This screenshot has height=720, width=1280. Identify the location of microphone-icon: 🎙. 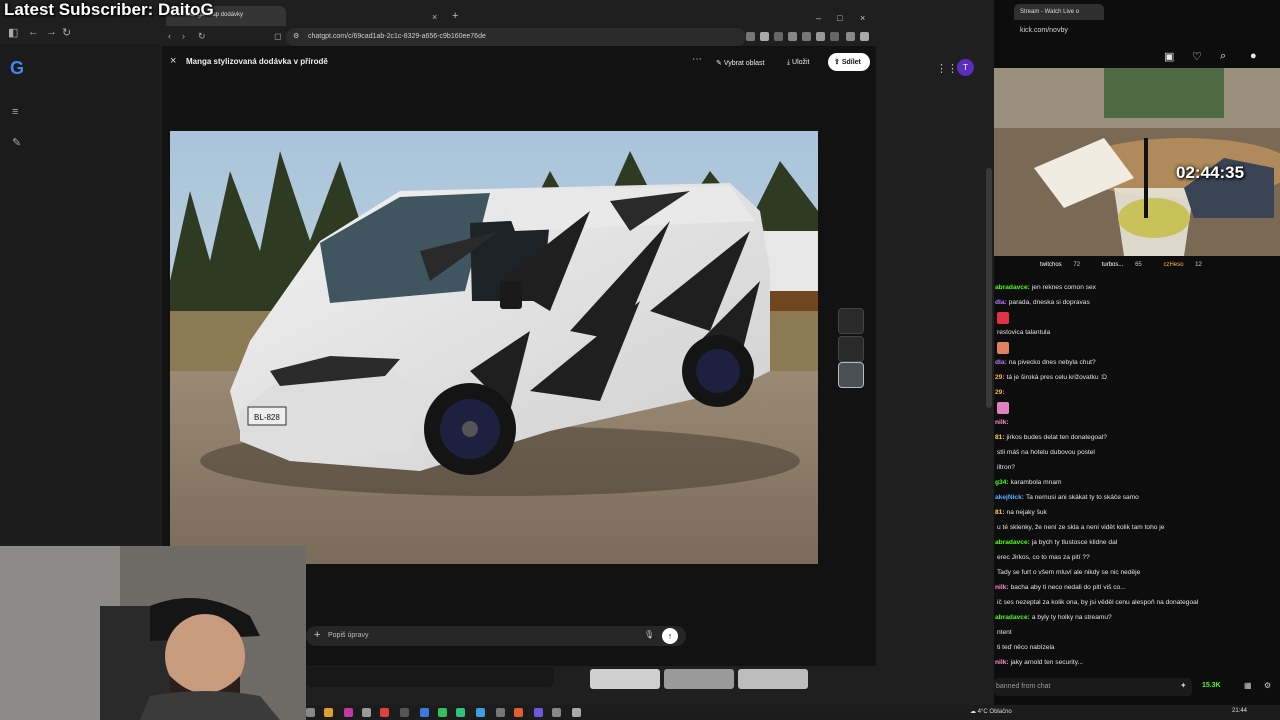
(649, 634).